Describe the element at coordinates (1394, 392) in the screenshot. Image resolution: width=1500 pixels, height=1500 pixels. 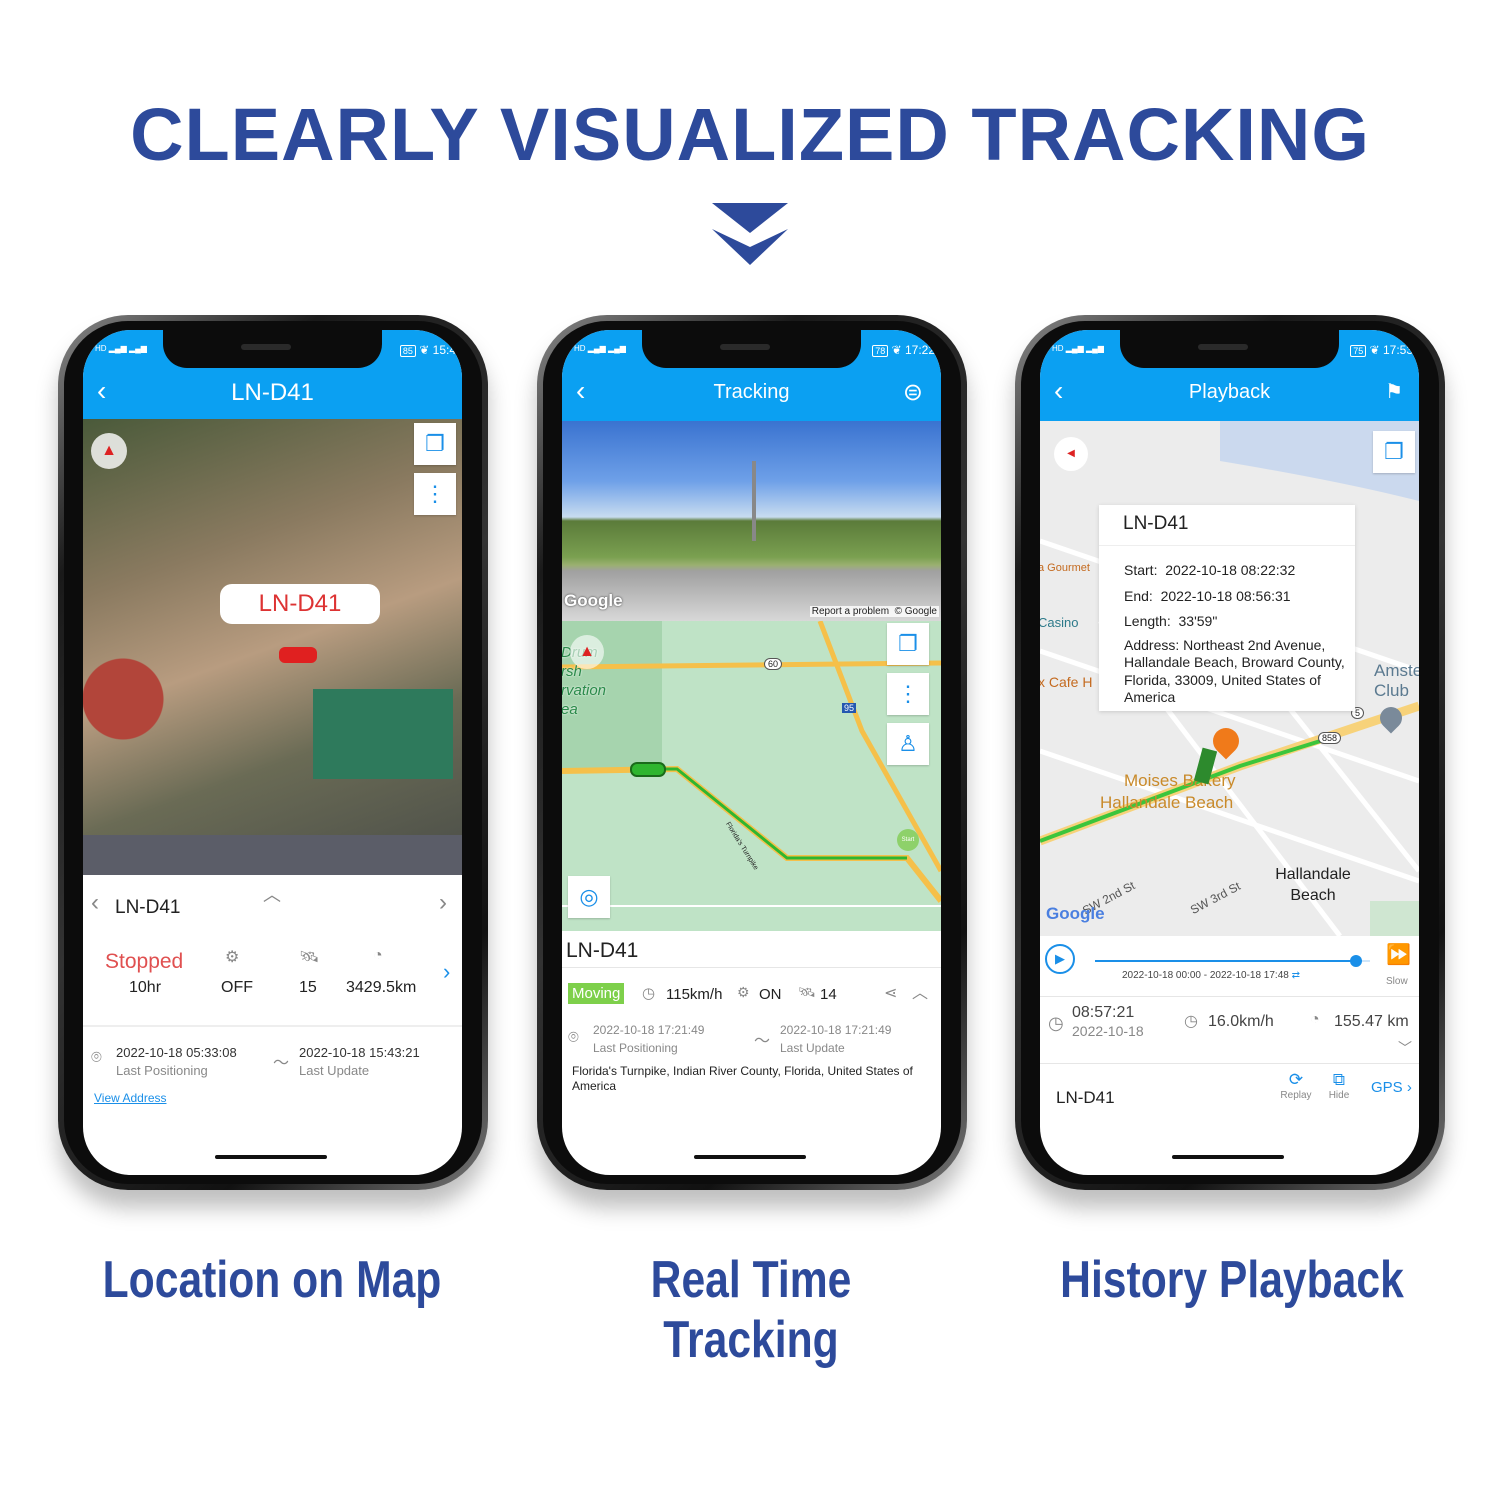
I see `route-flag-icon: ⚑` at that location.